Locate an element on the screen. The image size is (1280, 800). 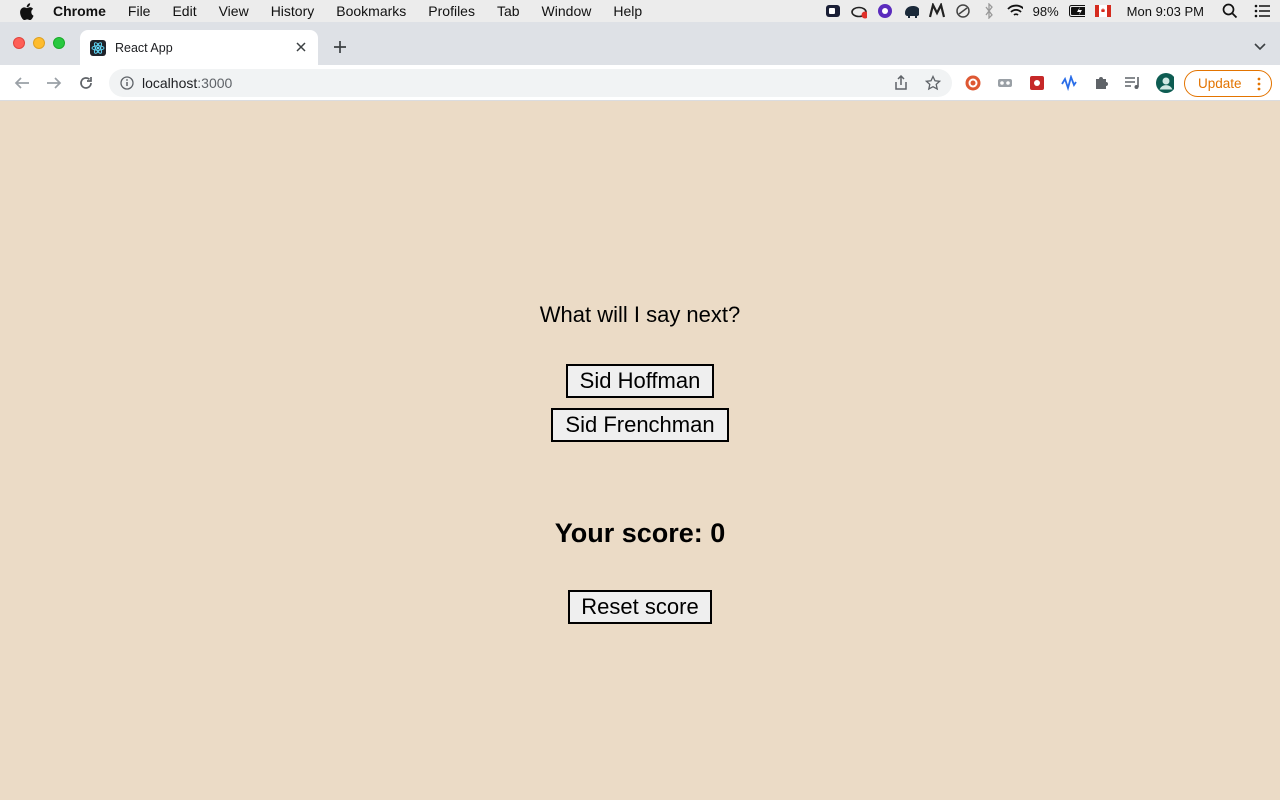
circle-slash-icon is located at coordinates (963, 11).